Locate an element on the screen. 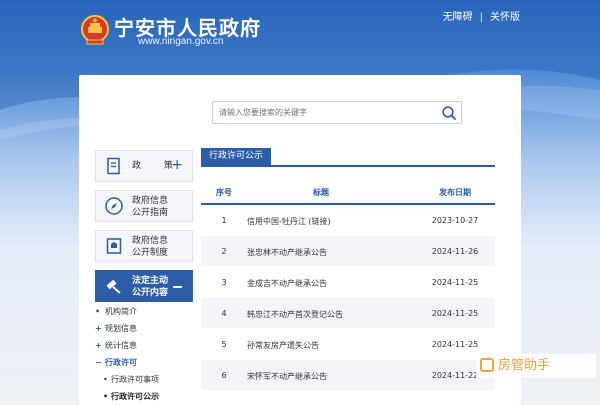  sidebar-item-label: 法定主动 公开内容 is located at coordinates (150, 287).